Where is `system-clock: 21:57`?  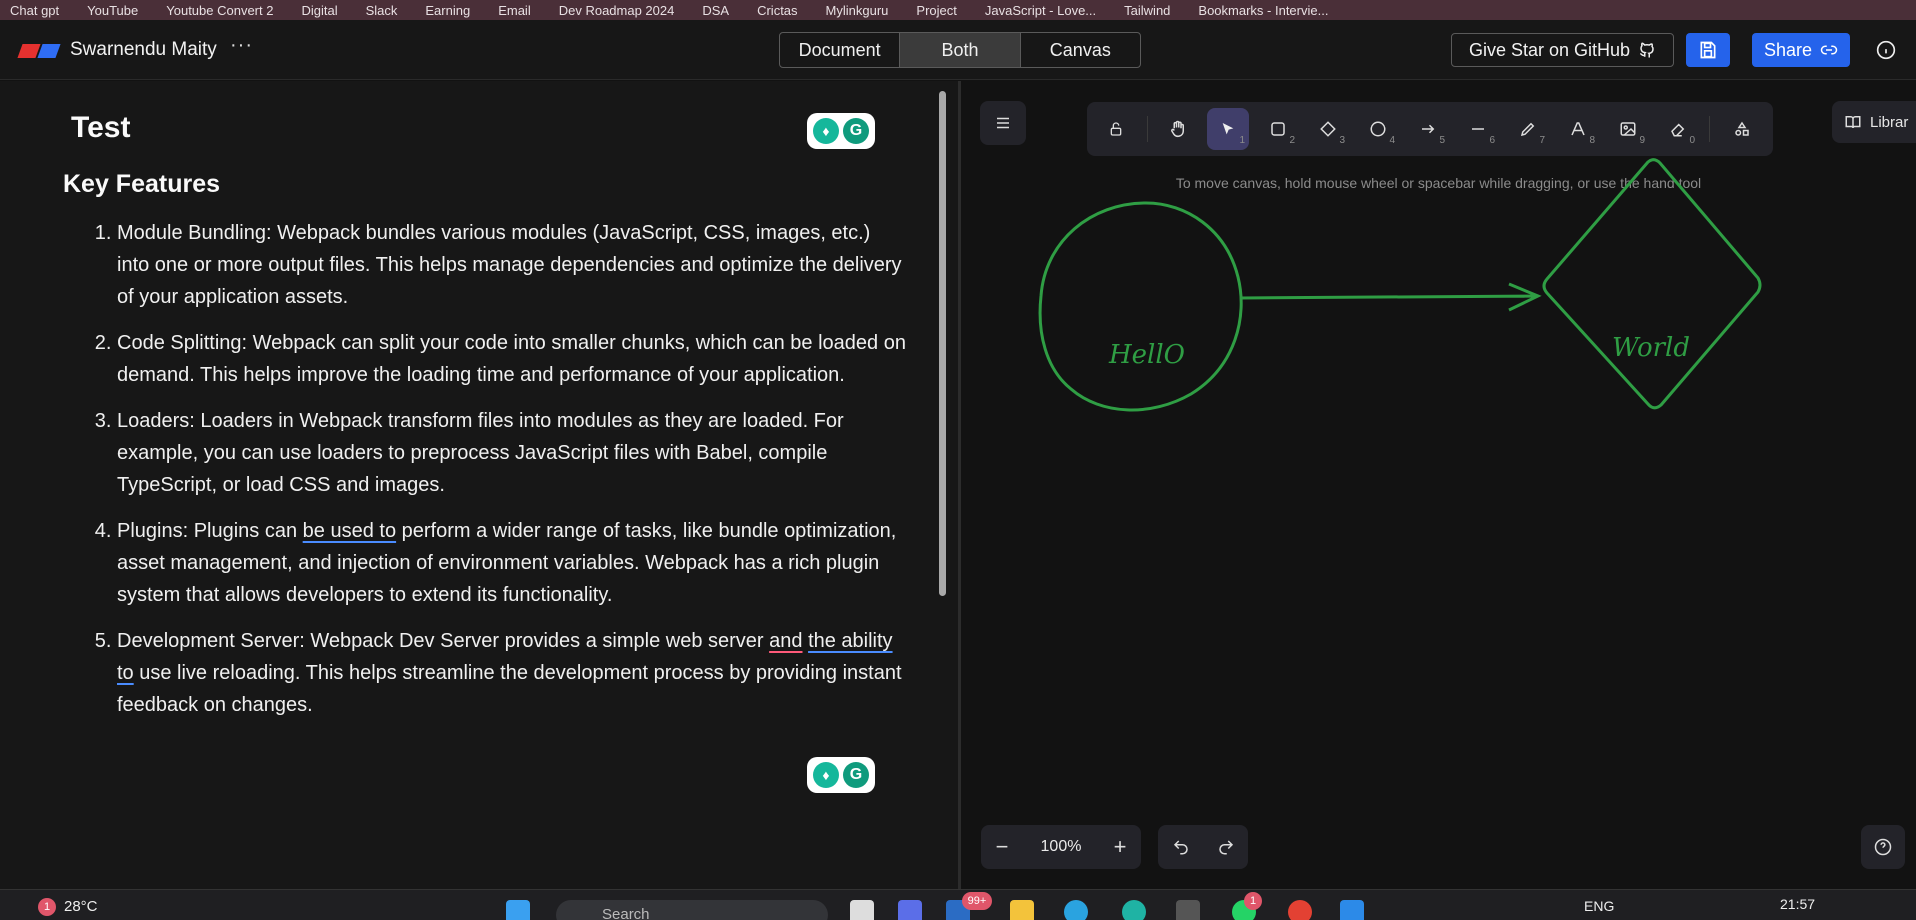
system-clock: 21:57 is located at coordinates (1797, 904).